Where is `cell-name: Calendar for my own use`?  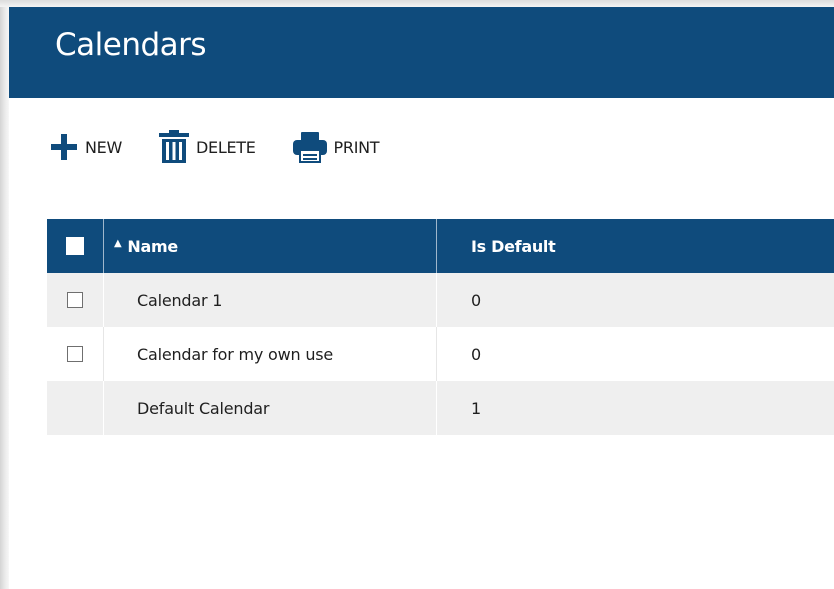 cell-name: Calendar for my own use is located at coordinates (269, 354).